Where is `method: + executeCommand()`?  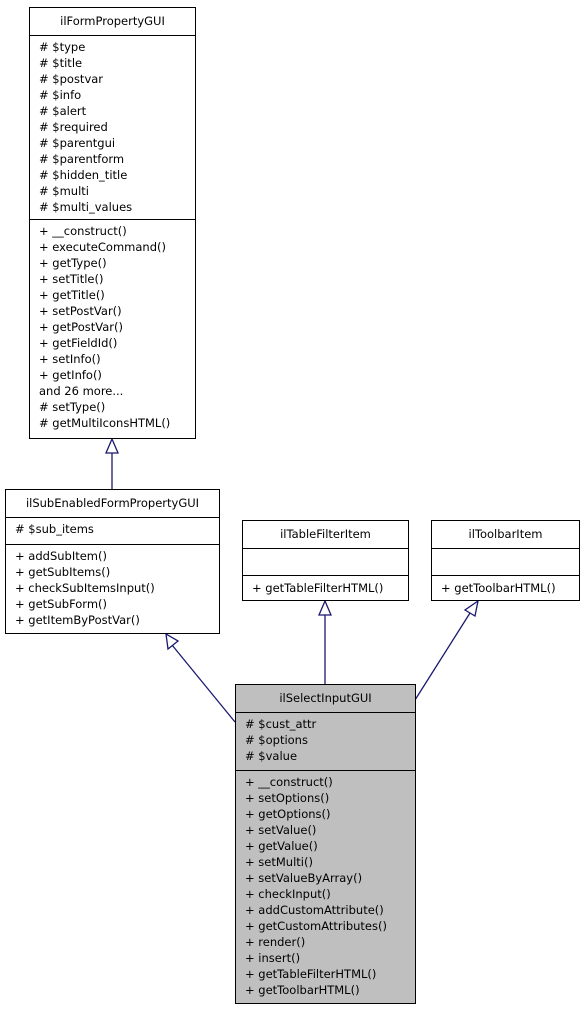
method: + executeCommand() is located at coordinates (102, 247).